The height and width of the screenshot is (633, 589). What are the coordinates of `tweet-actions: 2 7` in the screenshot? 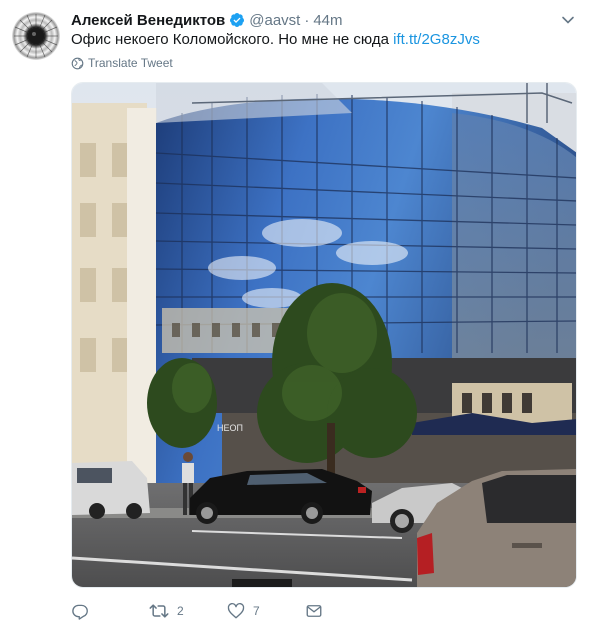 It's located at (197, 611).